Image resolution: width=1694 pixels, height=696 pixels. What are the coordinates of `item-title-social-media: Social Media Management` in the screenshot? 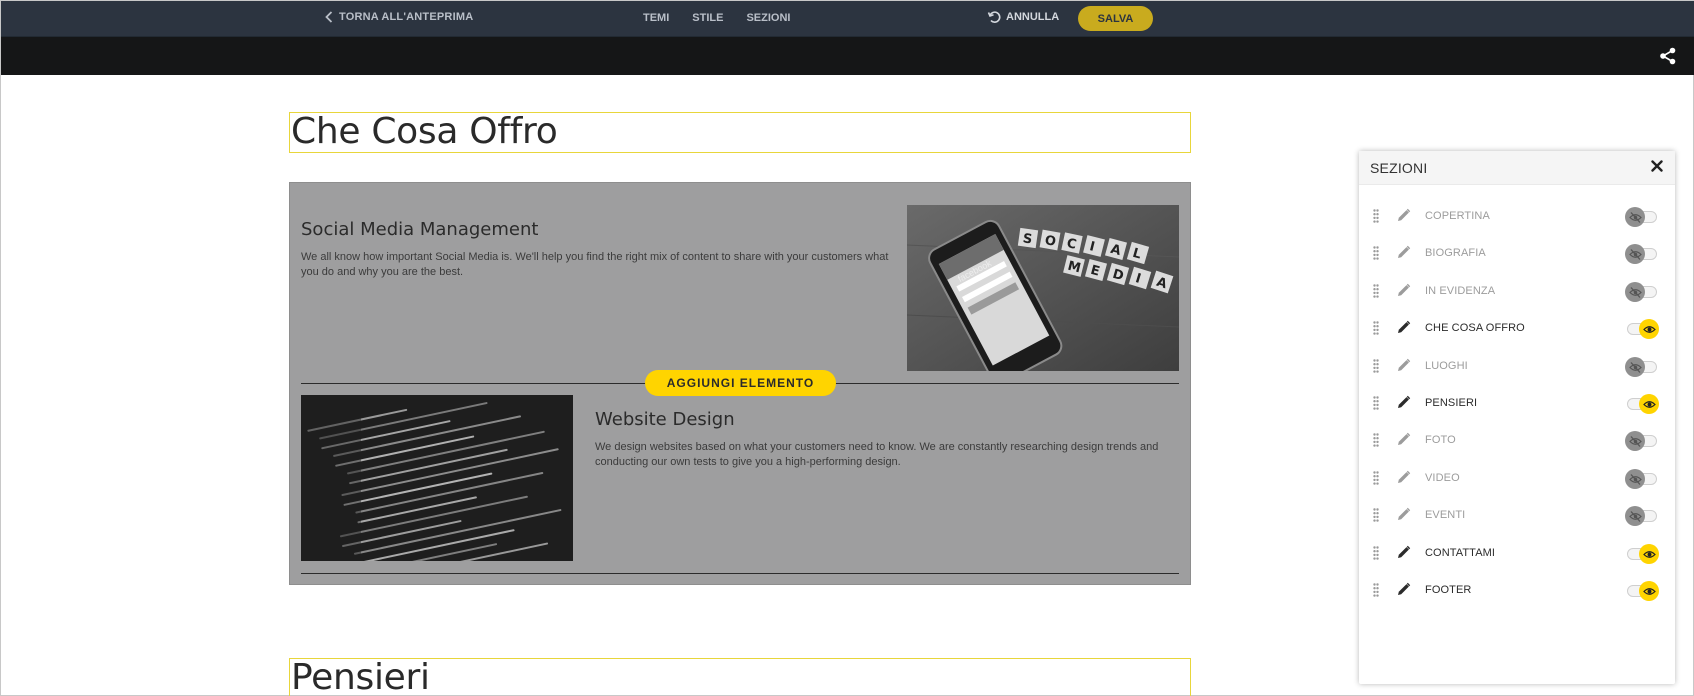 It's located at (419, 229).